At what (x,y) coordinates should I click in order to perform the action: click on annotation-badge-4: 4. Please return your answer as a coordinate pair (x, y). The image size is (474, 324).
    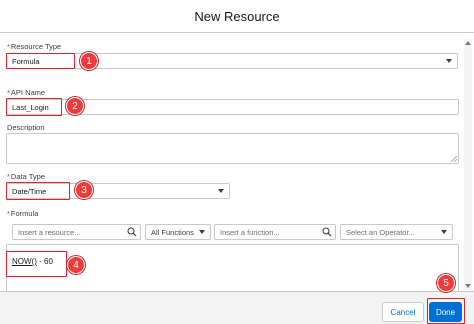
    Looking at the image, I should click on (76, 265).